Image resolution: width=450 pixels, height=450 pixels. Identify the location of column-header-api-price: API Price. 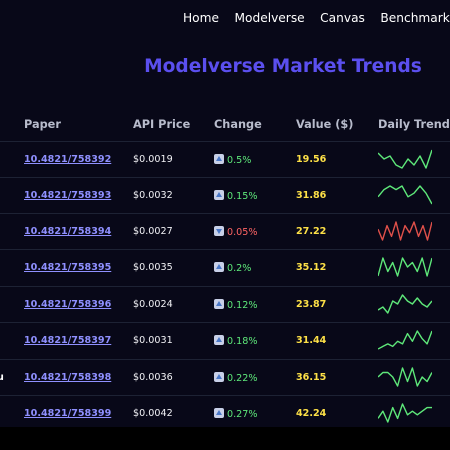
(162, 124).